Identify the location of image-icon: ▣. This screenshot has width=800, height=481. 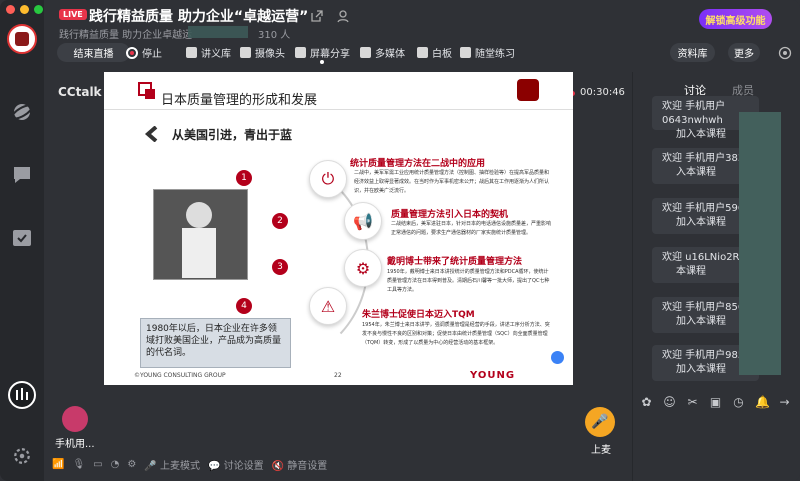
(715, 402).